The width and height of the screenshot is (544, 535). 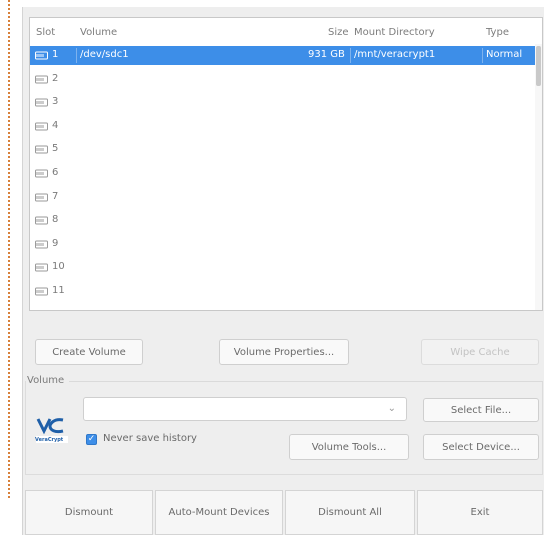 What do you see at coordinates (58, 290) in the screenshot?
I see `slot-cell: 11` at bounding box center [58, 290].